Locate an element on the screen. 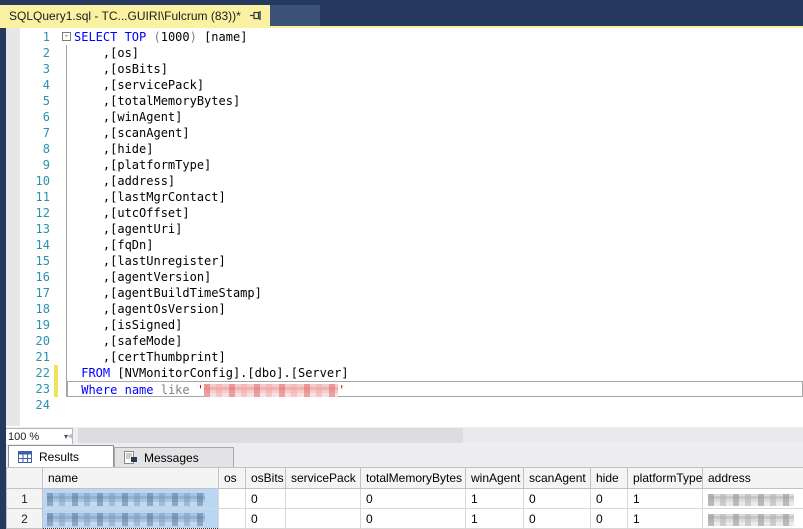 Image resolution: width=803 pixels, height=529 pixels. code-line-1: 1 - SELECT TOP (1000) [name] is located at coordinates (401, 37).